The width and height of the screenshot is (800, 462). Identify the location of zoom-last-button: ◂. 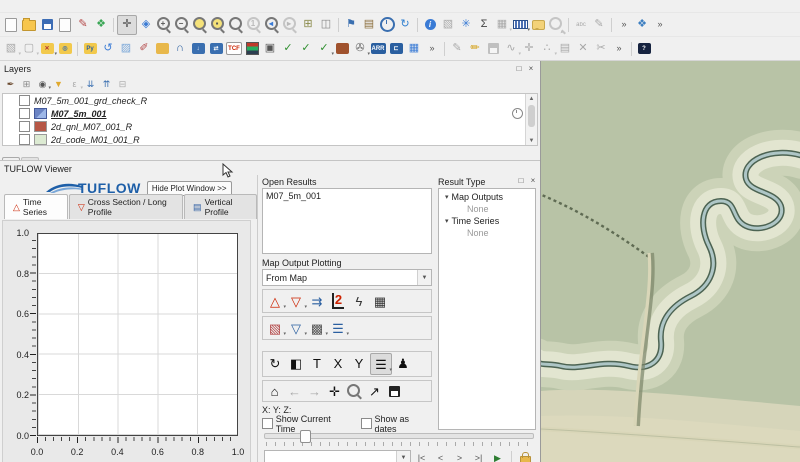
(272, 25).